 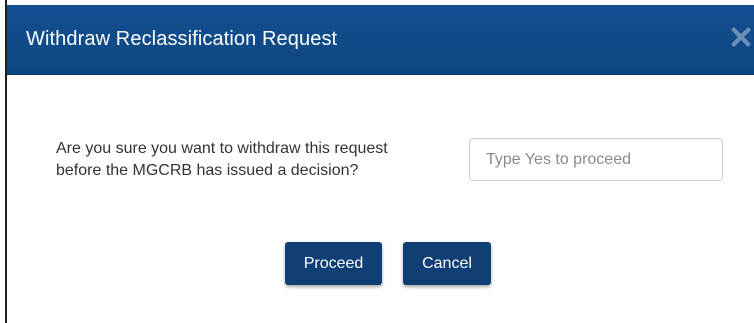 I want to click on proceed-button: Proceed, so click(x=333, y=263).